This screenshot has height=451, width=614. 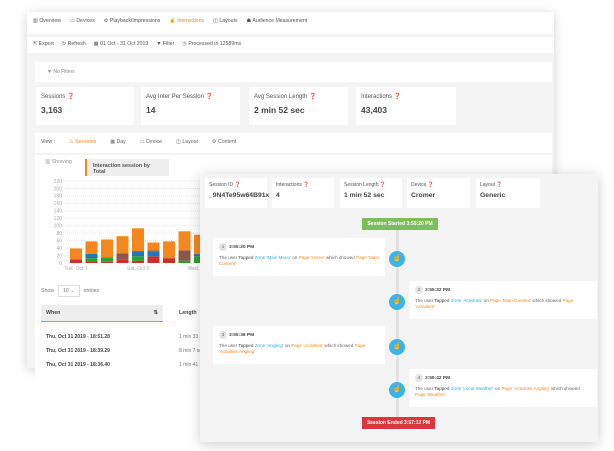 What do you see at coordinates (58, 189) in the screenshot?
I see `y-tick-label: 200` at bounding box center [58, 189].